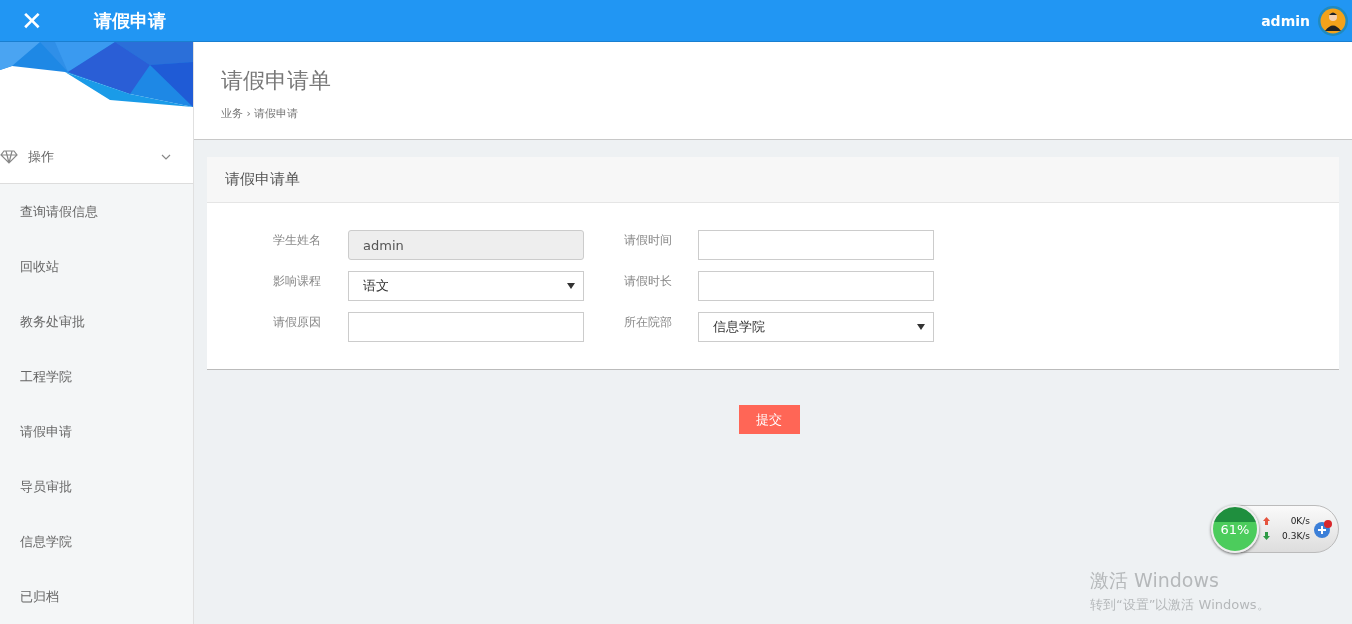  What do you see at coordinates (130, 20) in the screenshot?
I see `app-title: 请假申请` at bounding box center [130, 20].